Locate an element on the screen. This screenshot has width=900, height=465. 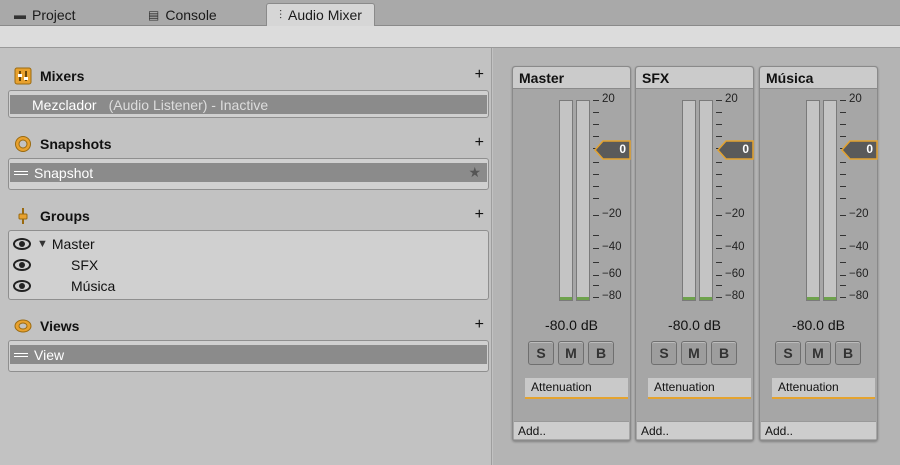
strip-title: SFX is located at coordinates (694, 78).